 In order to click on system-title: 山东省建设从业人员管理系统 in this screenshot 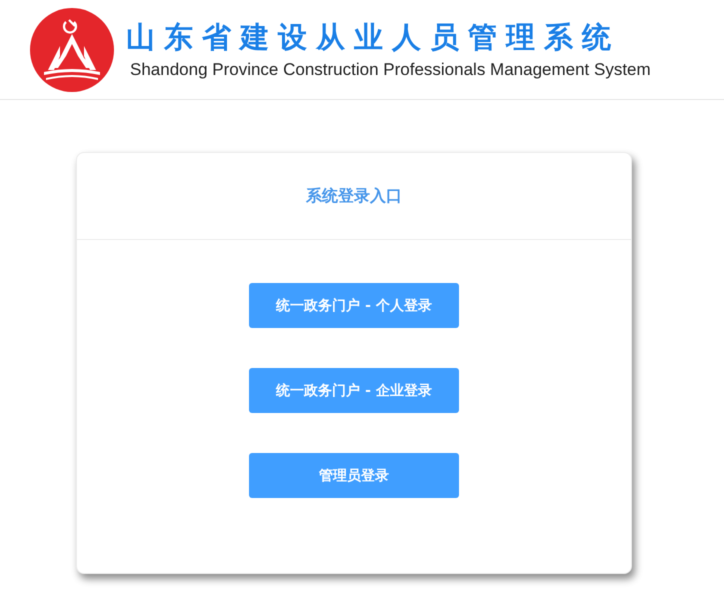, I will do `click(373, 36)`.